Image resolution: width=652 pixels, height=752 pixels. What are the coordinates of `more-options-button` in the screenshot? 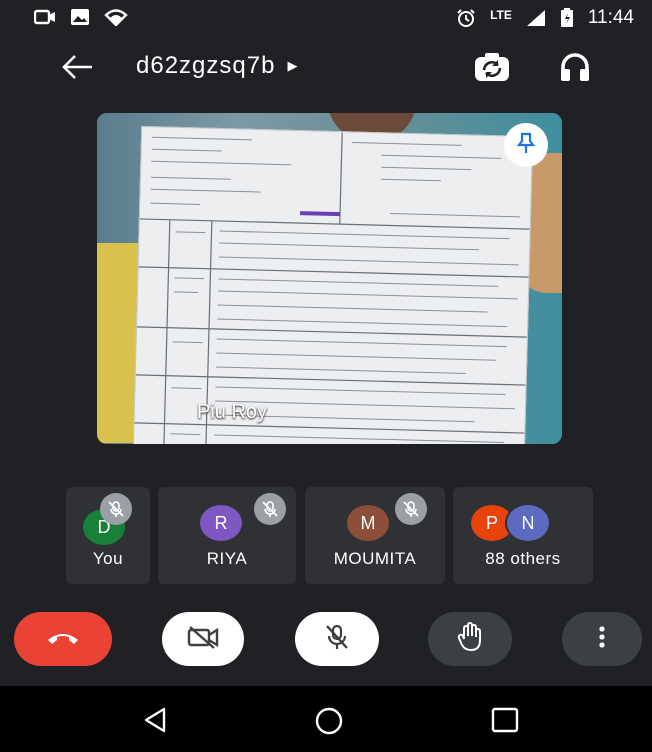 It's located at (602, 639).